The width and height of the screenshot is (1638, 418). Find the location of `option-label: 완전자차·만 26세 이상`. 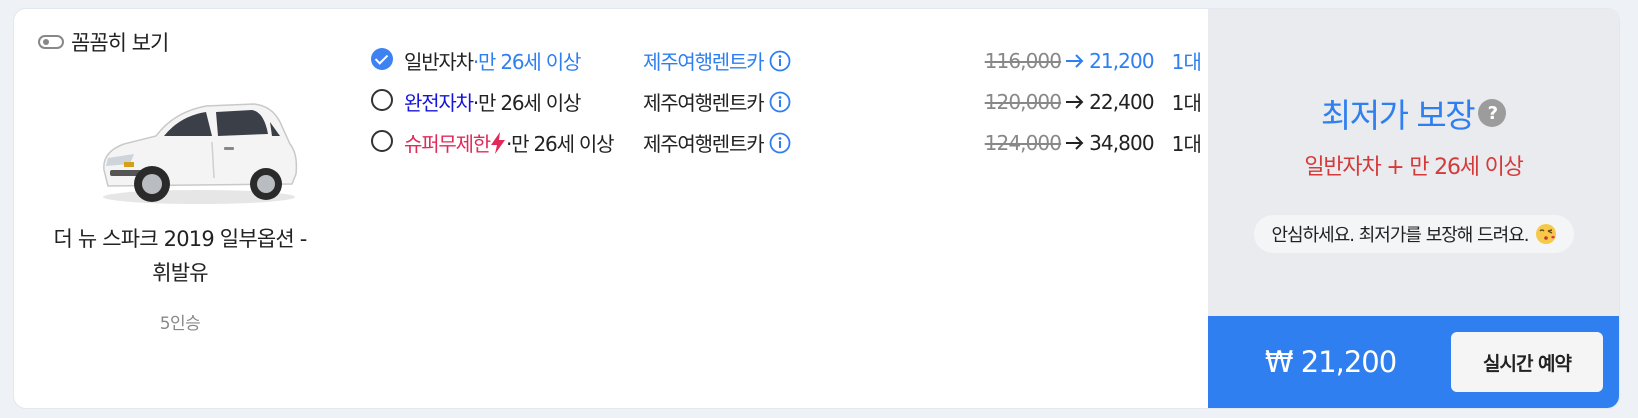

option-label: 완전자차·만 26세 이상 is located at coordinates (492, 101).